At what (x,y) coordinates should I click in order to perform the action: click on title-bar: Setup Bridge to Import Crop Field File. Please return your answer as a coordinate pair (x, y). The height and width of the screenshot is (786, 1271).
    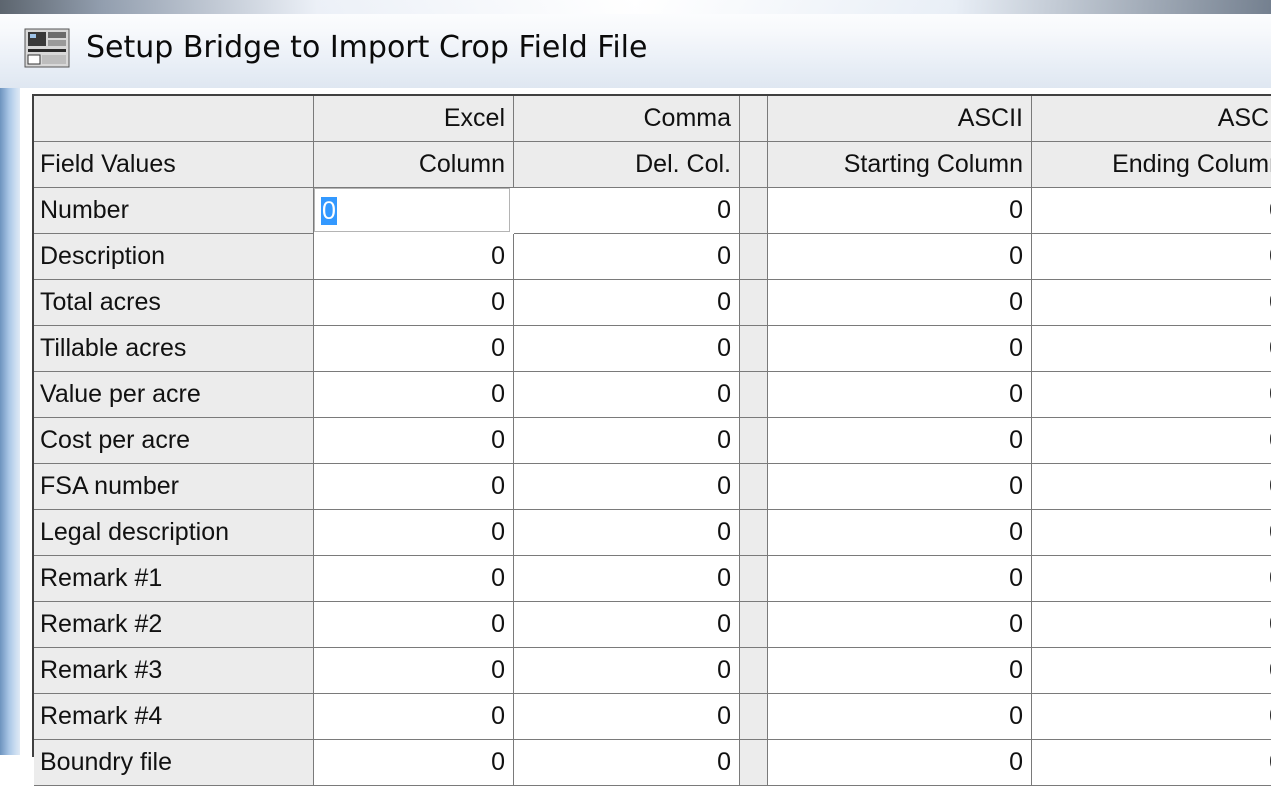
    Looking at the image, I should click on (635, 44).